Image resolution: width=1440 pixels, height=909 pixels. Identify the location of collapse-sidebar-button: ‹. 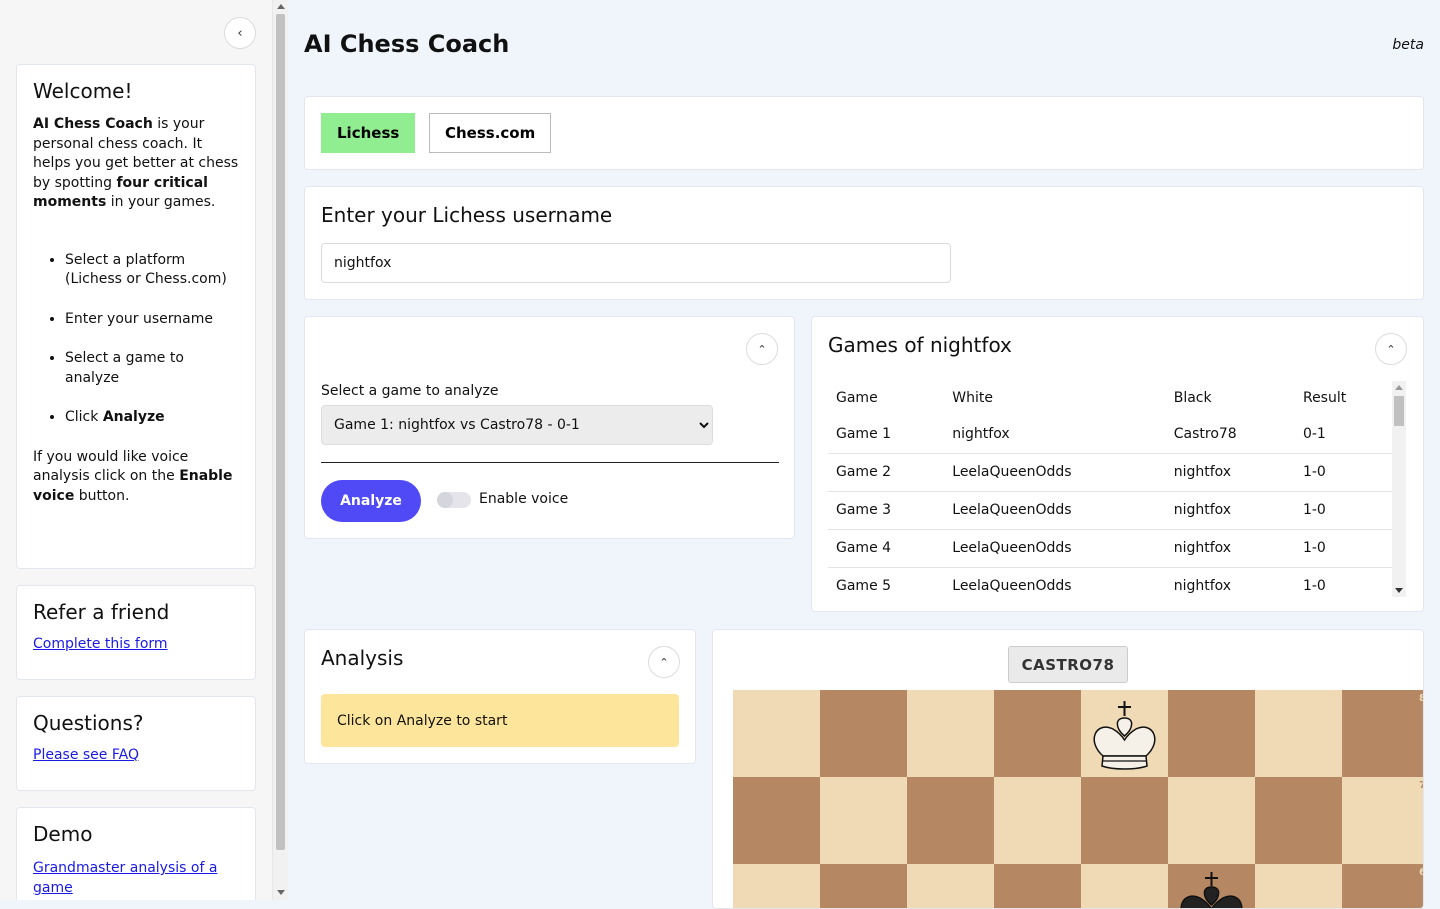
(240, 33).